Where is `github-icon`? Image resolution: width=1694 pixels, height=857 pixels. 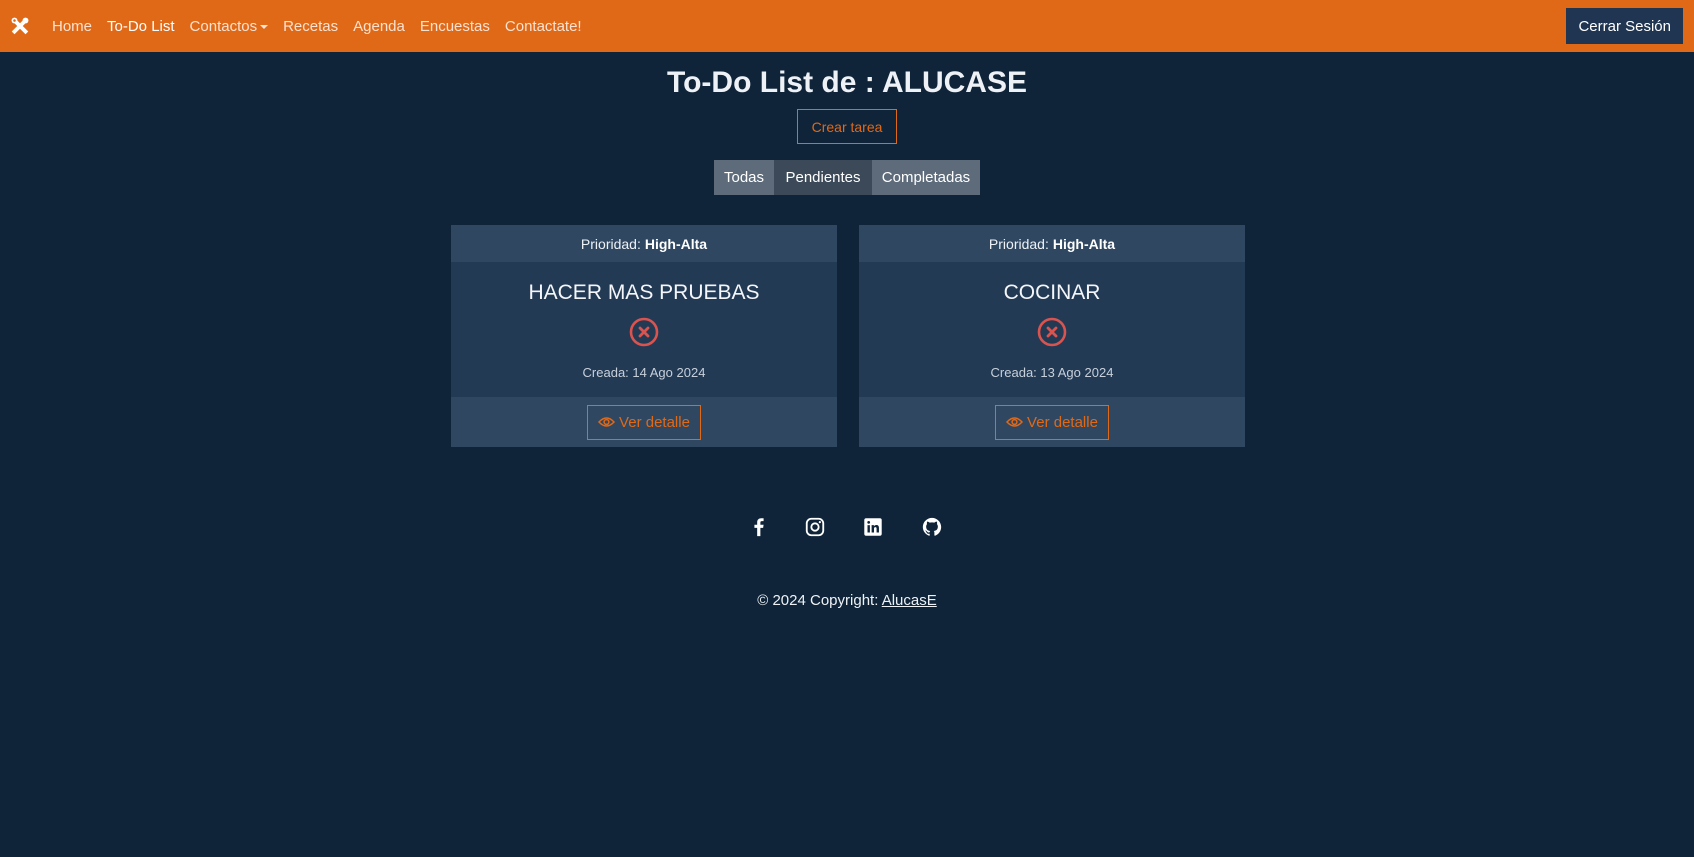 github-icon is located at coordinates (932, 527).